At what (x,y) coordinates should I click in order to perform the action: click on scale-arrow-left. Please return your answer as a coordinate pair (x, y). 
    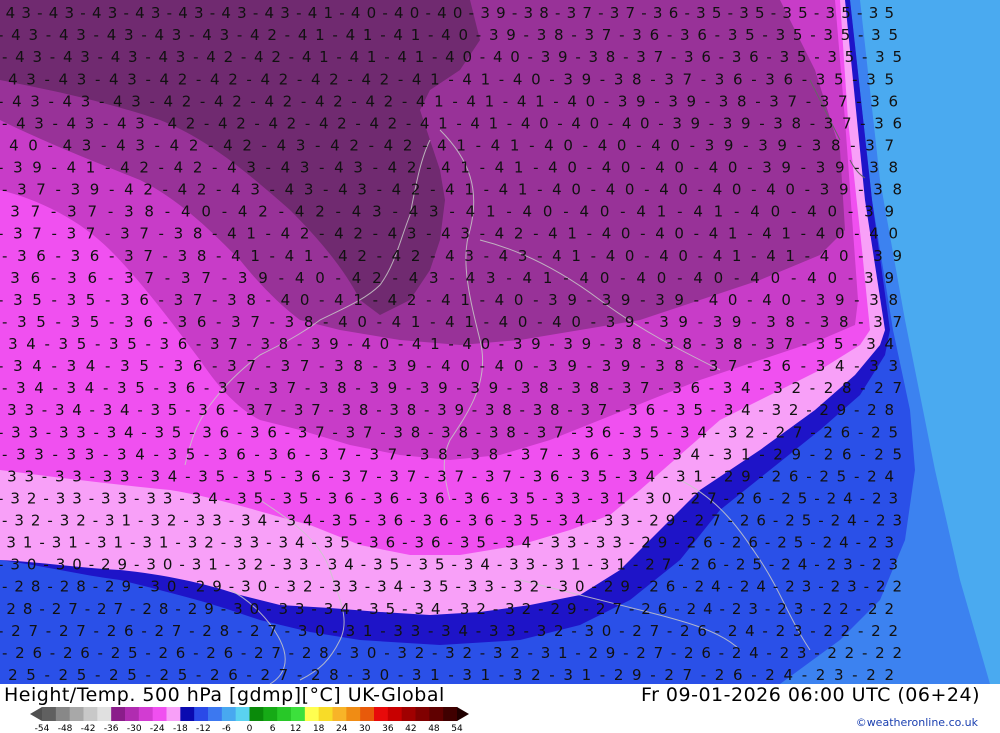
    Looking at the image, I should click on (36, 714).